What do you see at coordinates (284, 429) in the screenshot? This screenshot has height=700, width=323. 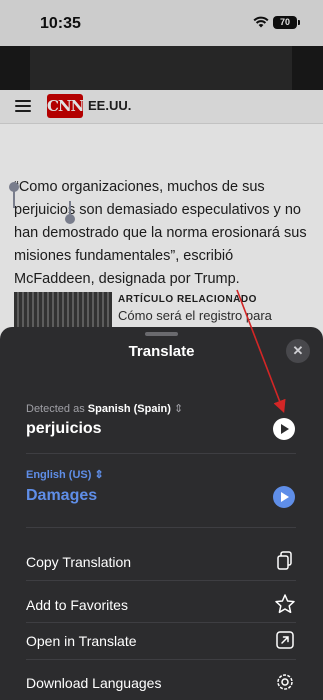 I see `play-source-button` at bounding box center [284, 429].